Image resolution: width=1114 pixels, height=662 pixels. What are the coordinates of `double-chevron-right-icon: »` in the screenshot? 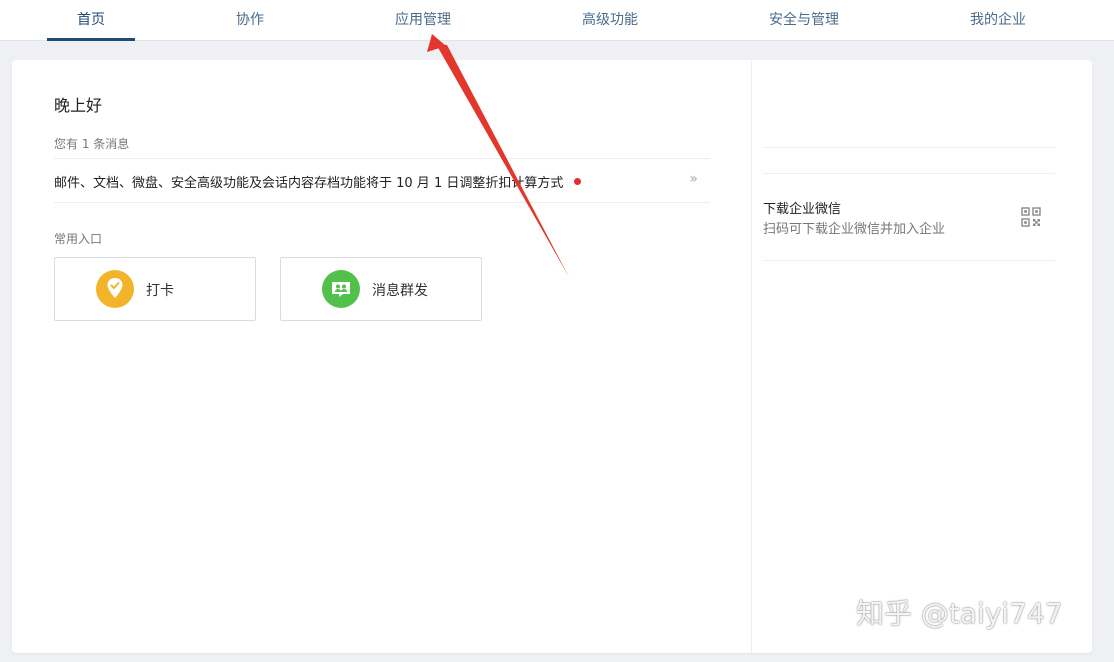 It's located at (693, 179).